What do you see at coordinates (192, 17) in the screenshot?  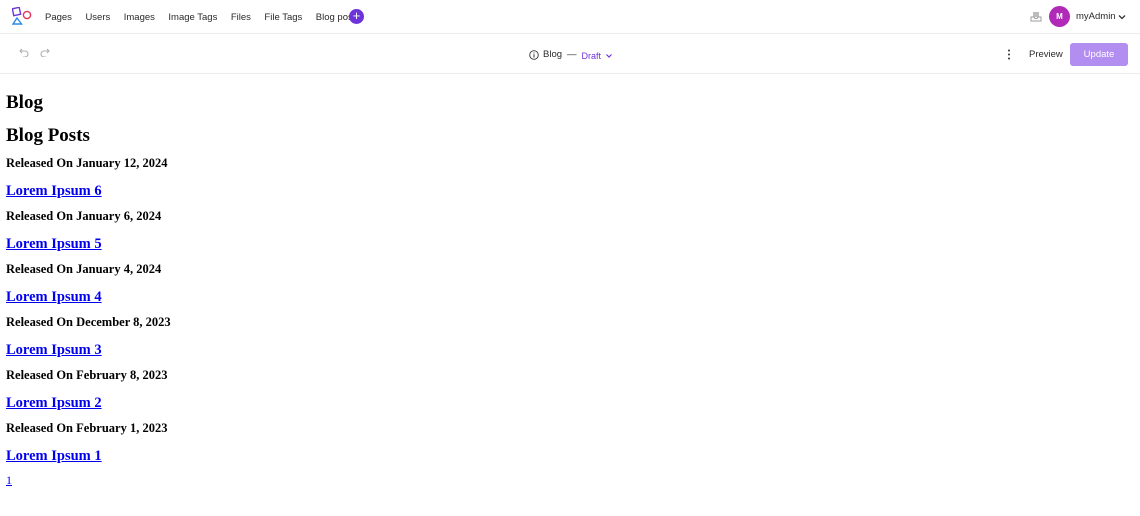 I see `nav-item-image-tags: Image Tags` at bounding box center [192, 17].